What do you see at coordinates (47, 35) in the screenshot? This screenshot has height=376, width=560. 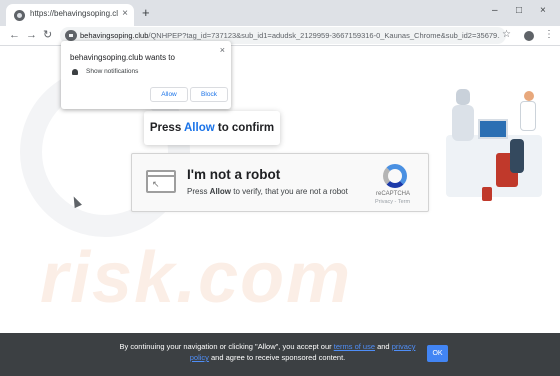 I see `reload-icon: ↻` at bounding box center [47, 35].